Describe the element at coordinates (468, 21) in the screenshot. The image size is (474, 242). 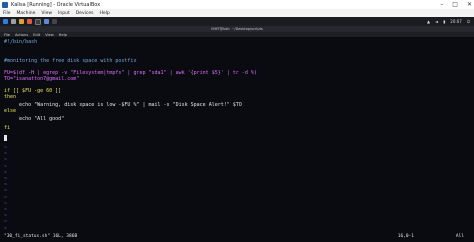
I see `power-icon: ⏻` at that location.